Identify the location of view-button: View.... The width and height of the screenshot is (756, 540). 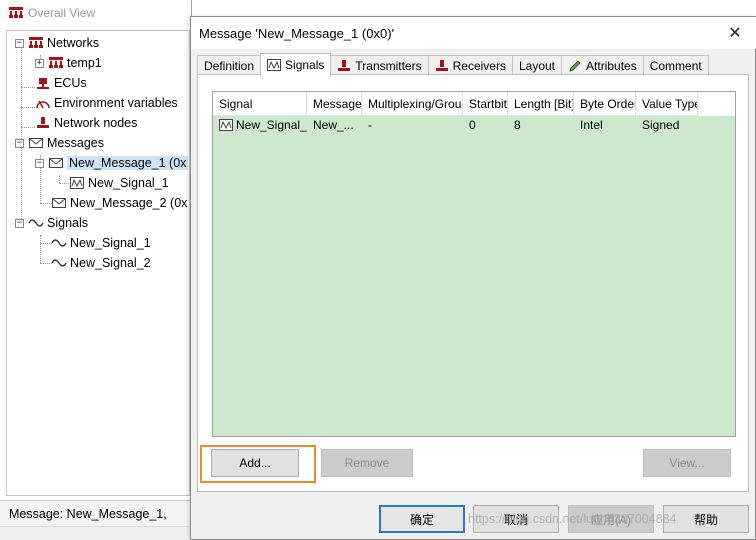
(687, 463).